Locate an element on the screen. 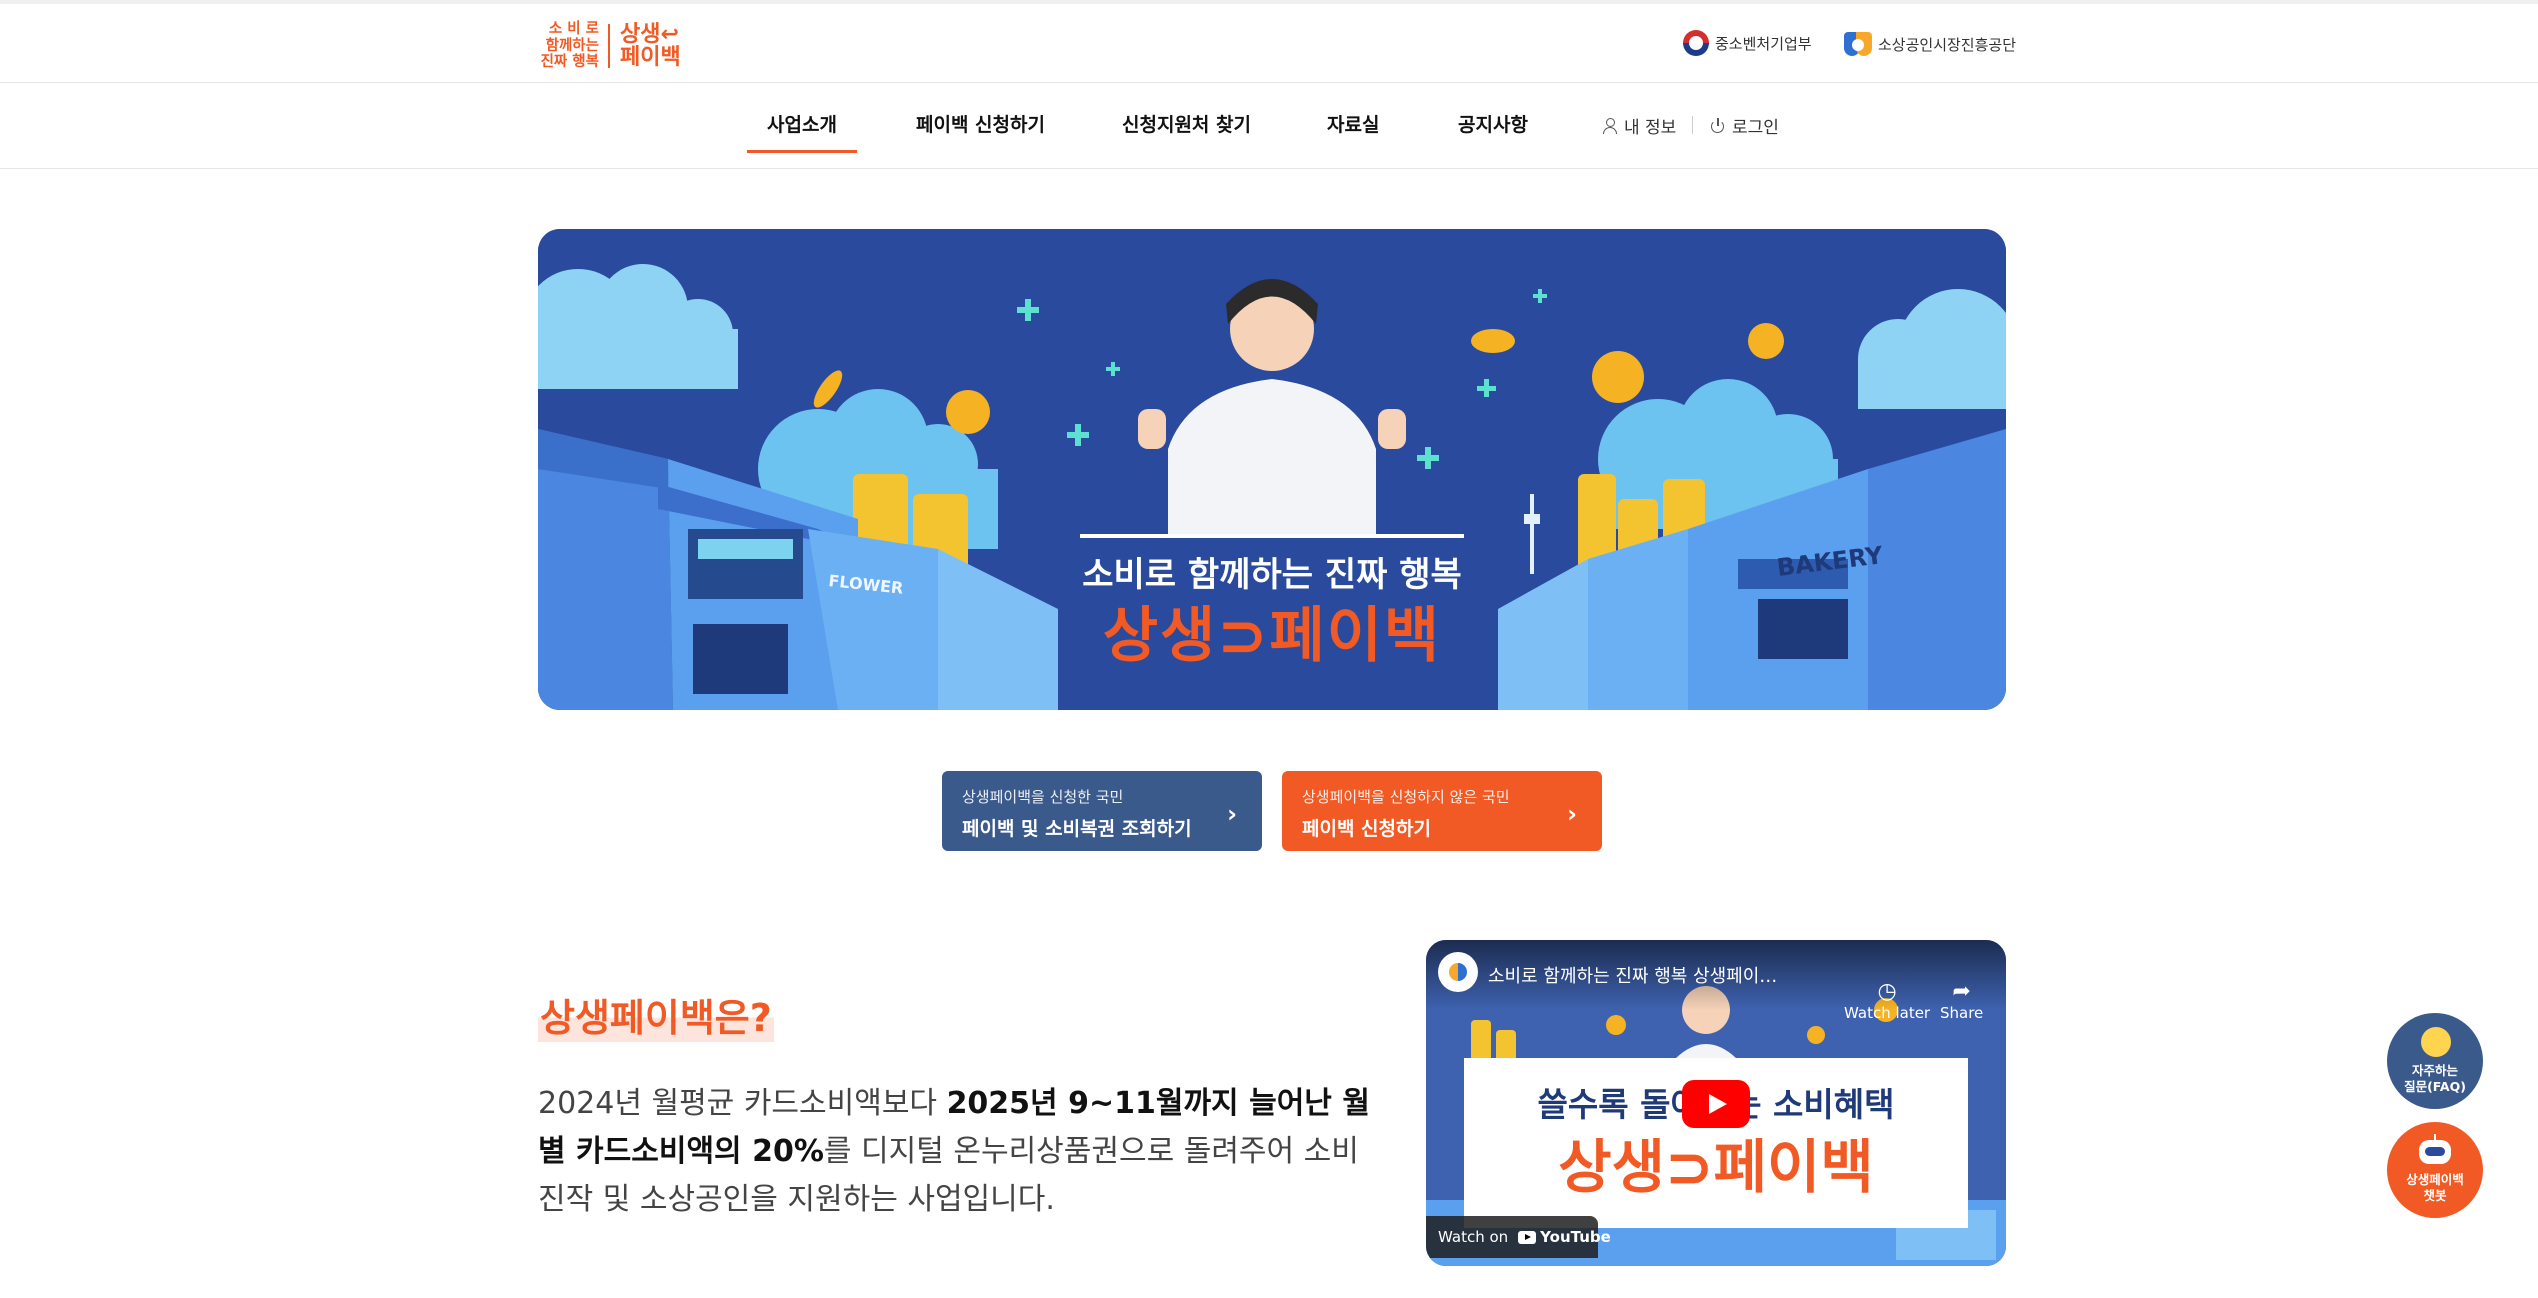  robot-icon is located at coordinates (2435, 1149).